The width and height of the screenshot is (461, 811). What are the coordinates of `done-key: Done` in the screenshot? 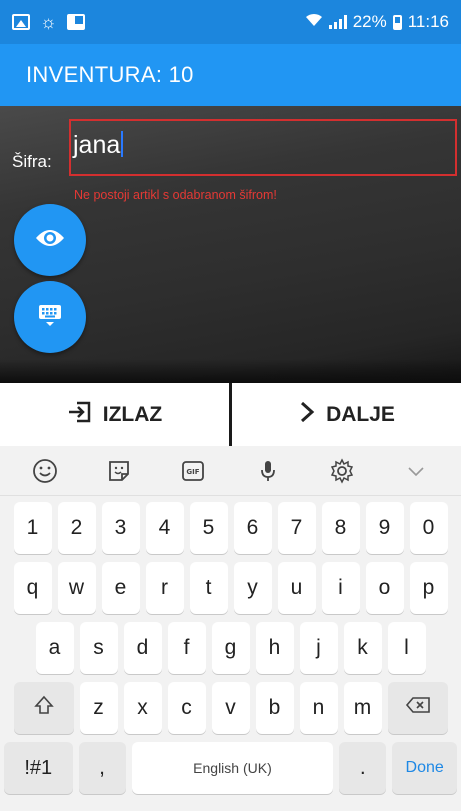 It's located at (424, 768).